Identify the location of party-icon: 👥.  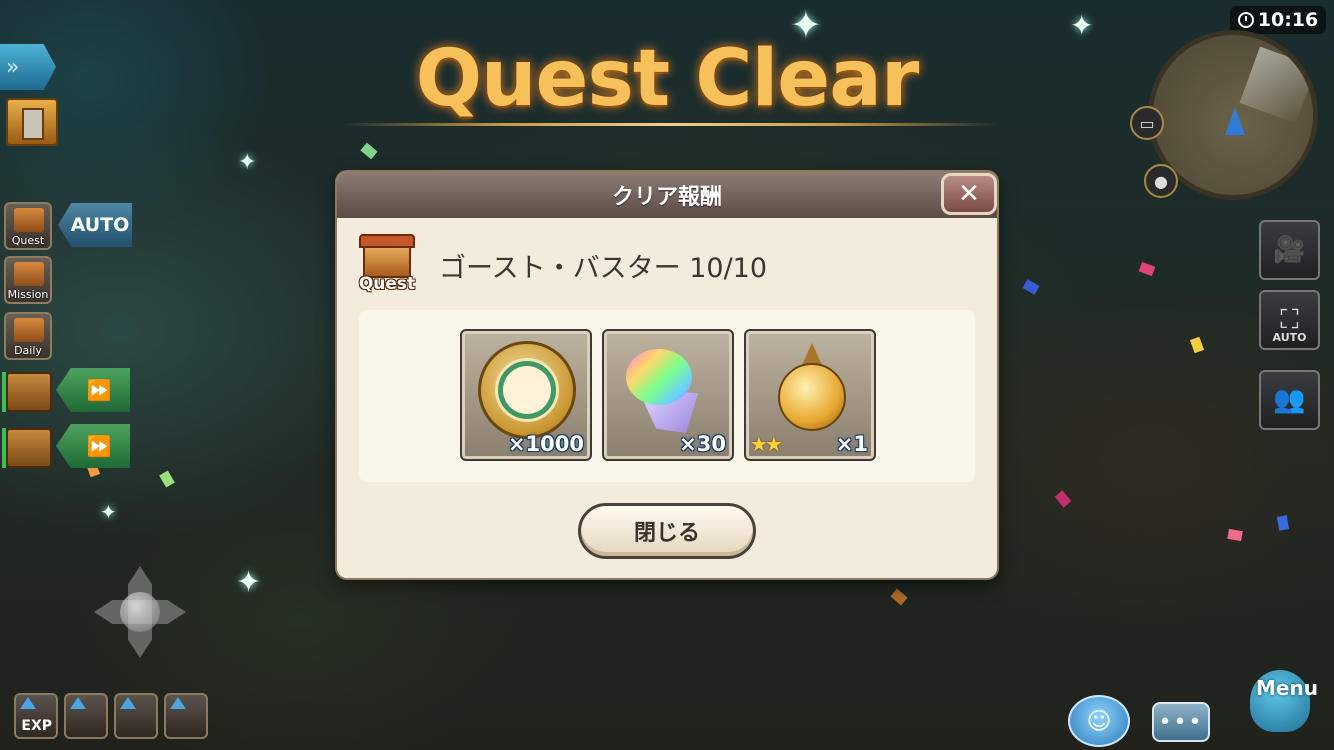
(1289, 400).